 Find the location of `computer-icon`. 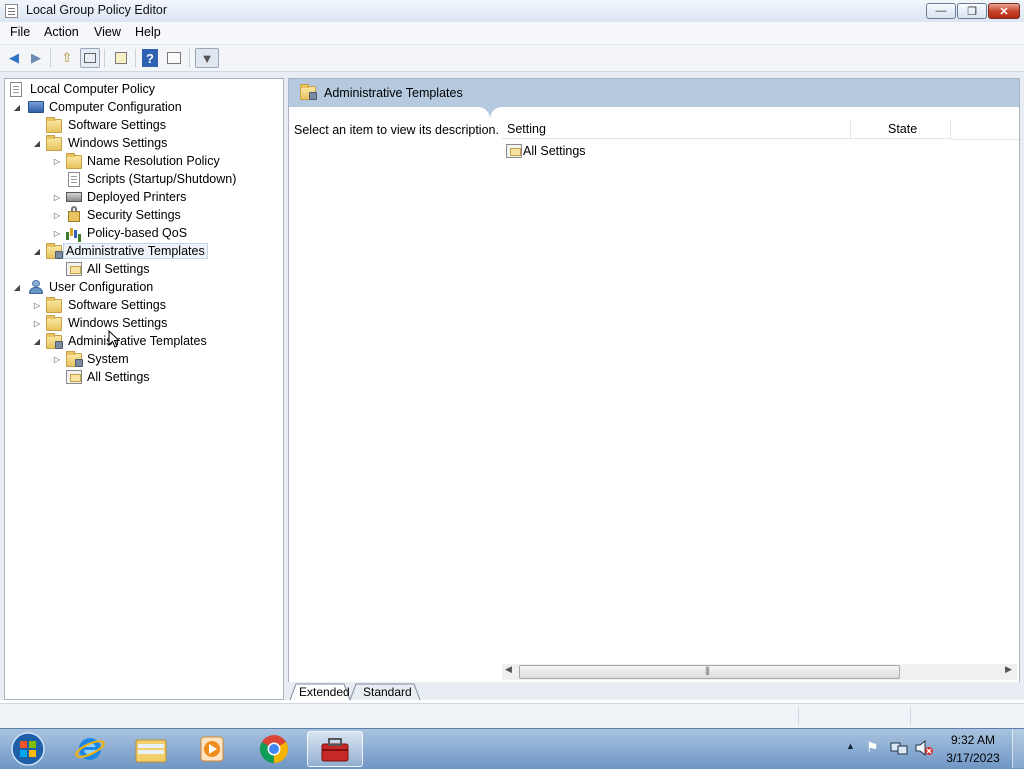

computer-icon is located at coordinates (36, 107).